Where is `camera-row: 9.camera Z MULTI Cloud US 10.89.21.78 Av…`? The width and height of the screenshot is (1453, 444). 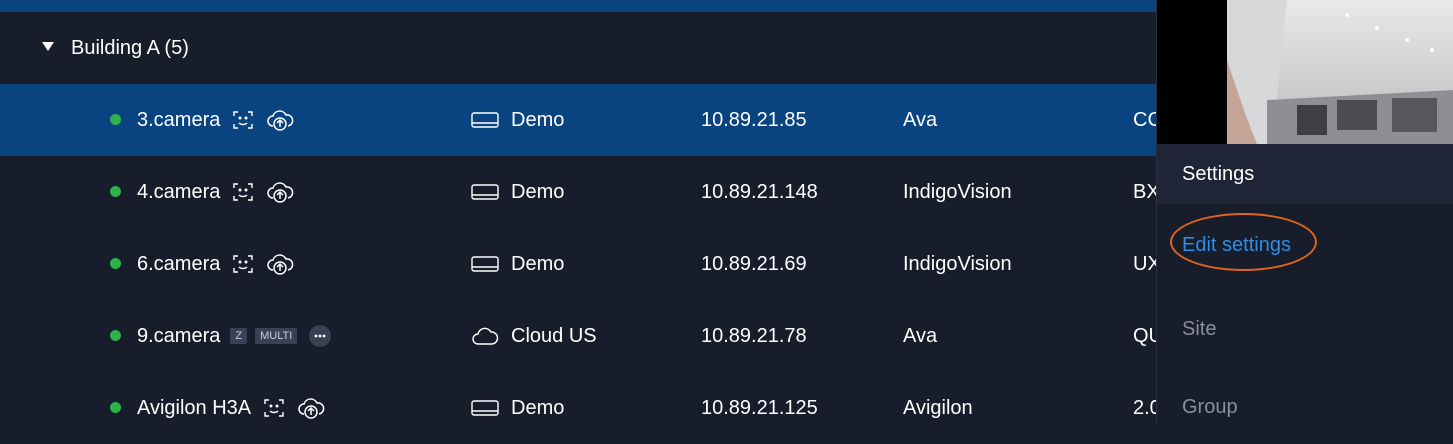
camera-row: 9.camera Z MULTI Cloud US 10.89.21.78 Av… is located at coordinates (579, 336).